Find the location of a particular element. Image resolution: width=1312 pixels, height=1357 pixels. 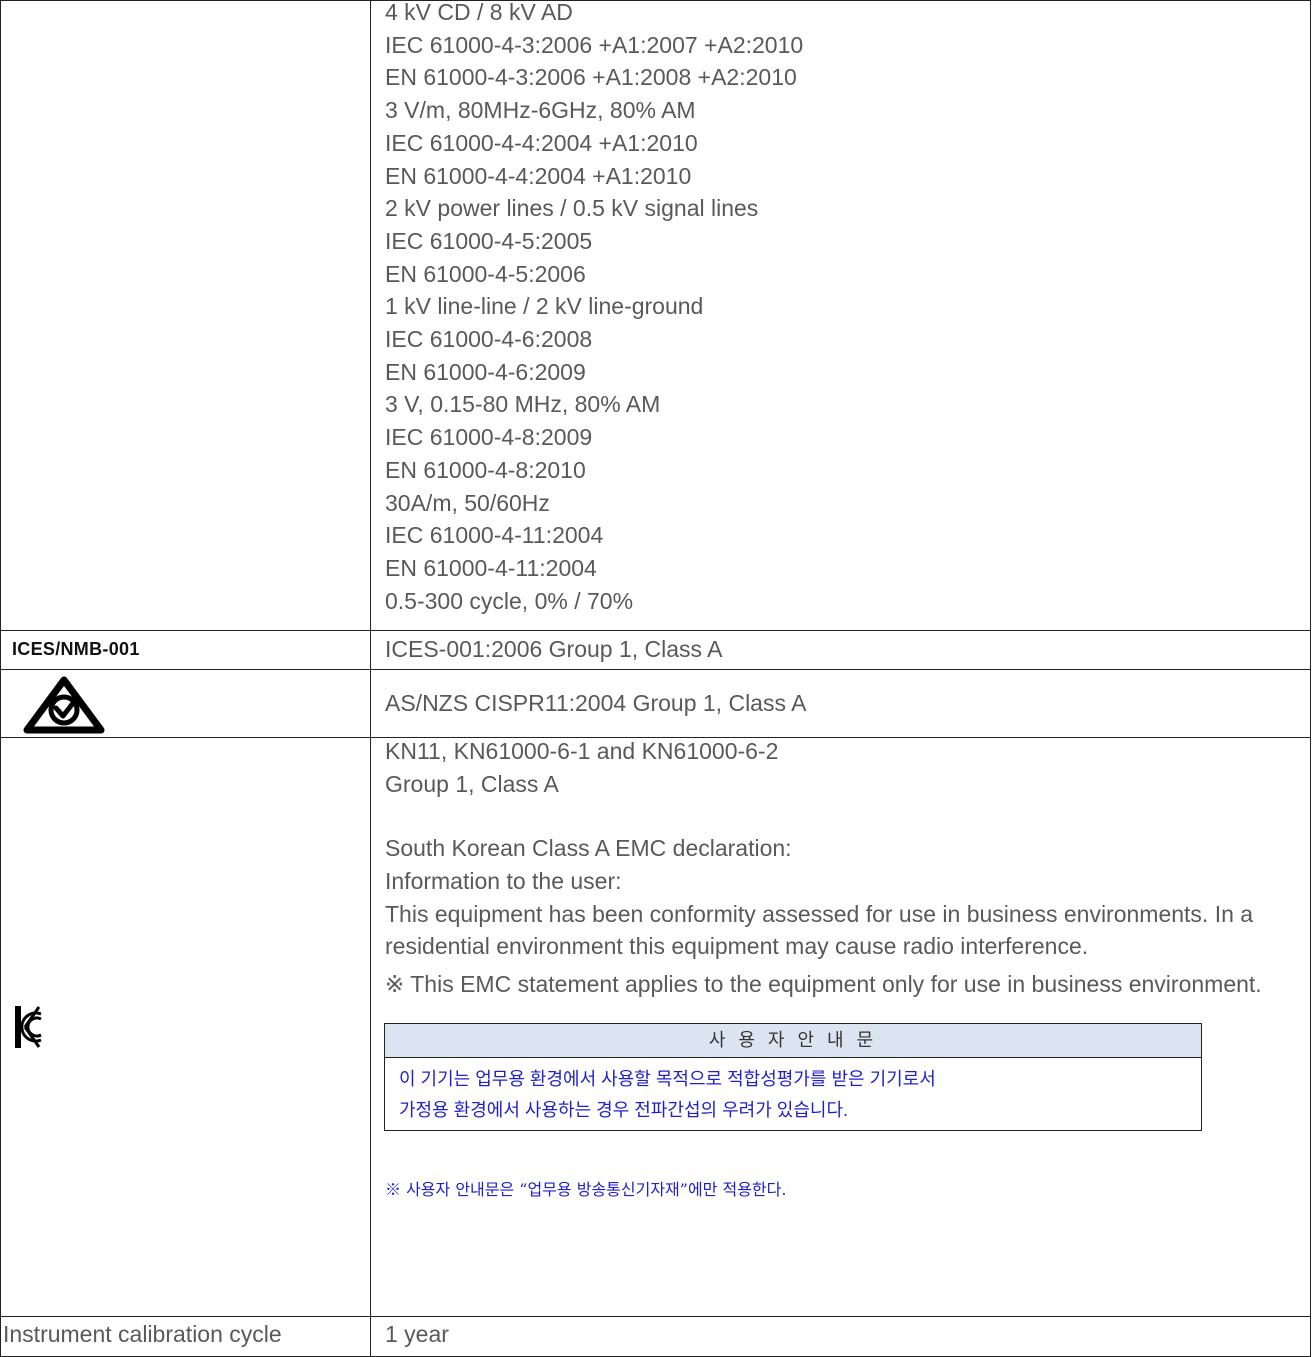

kc-icon-cell is located at coordinates (185, 1027).